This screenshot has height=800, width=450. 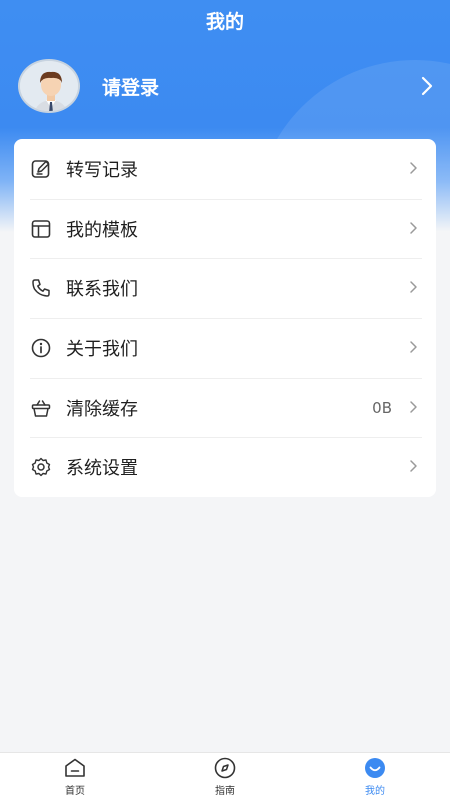 I want to click on info-icon, so click(x=41, y=348).